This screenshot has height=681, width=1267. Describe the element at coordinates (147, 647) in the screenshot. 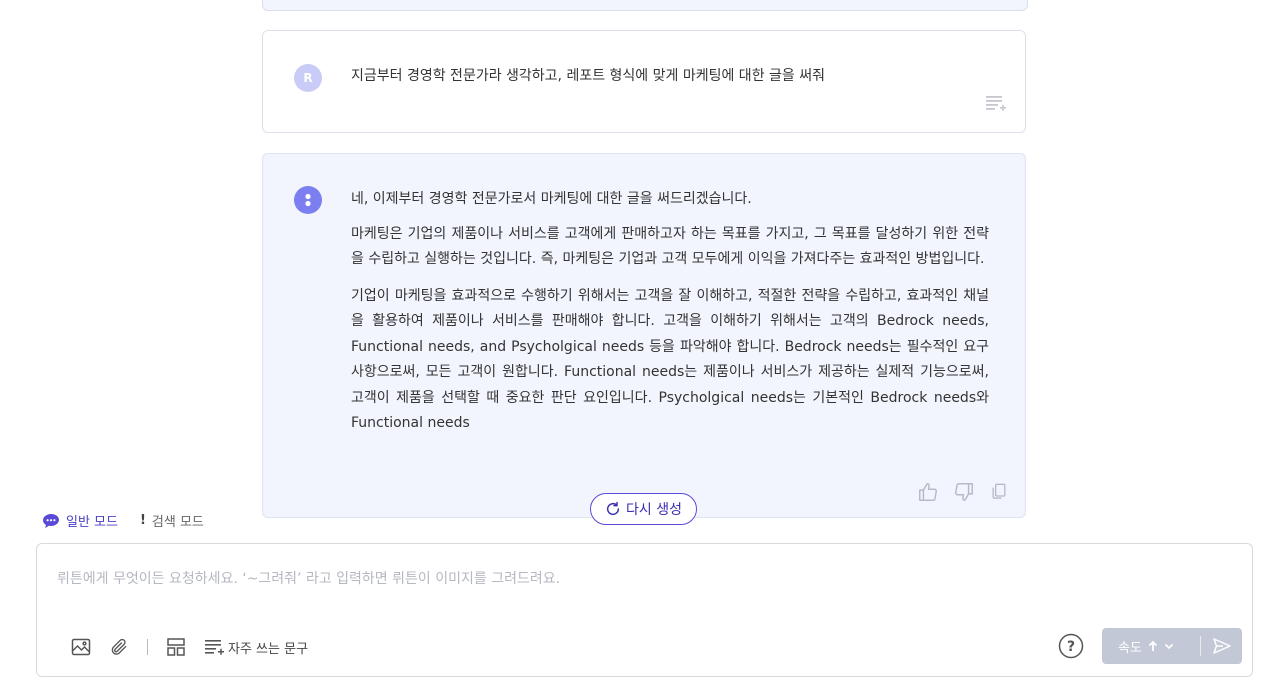

I see `toolbar-divider` at that location.